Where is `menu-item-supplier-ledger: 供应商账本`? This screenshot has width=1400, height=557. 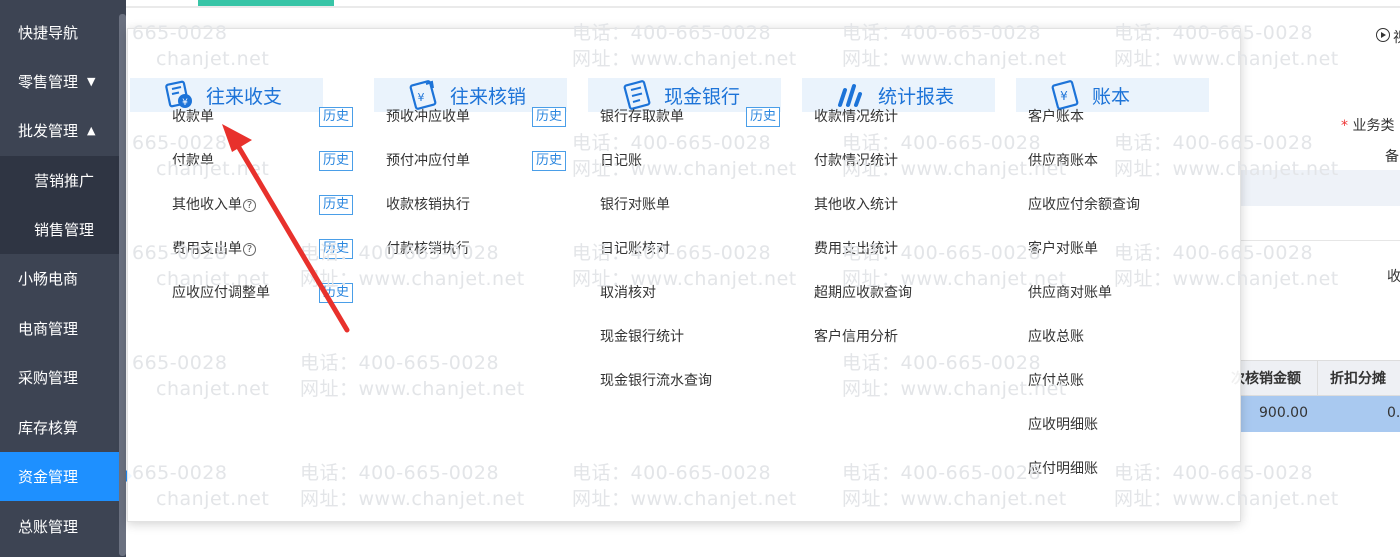 menu-item-supplier-ledger: 供应商账本 is located at coordinates (1063, 161).